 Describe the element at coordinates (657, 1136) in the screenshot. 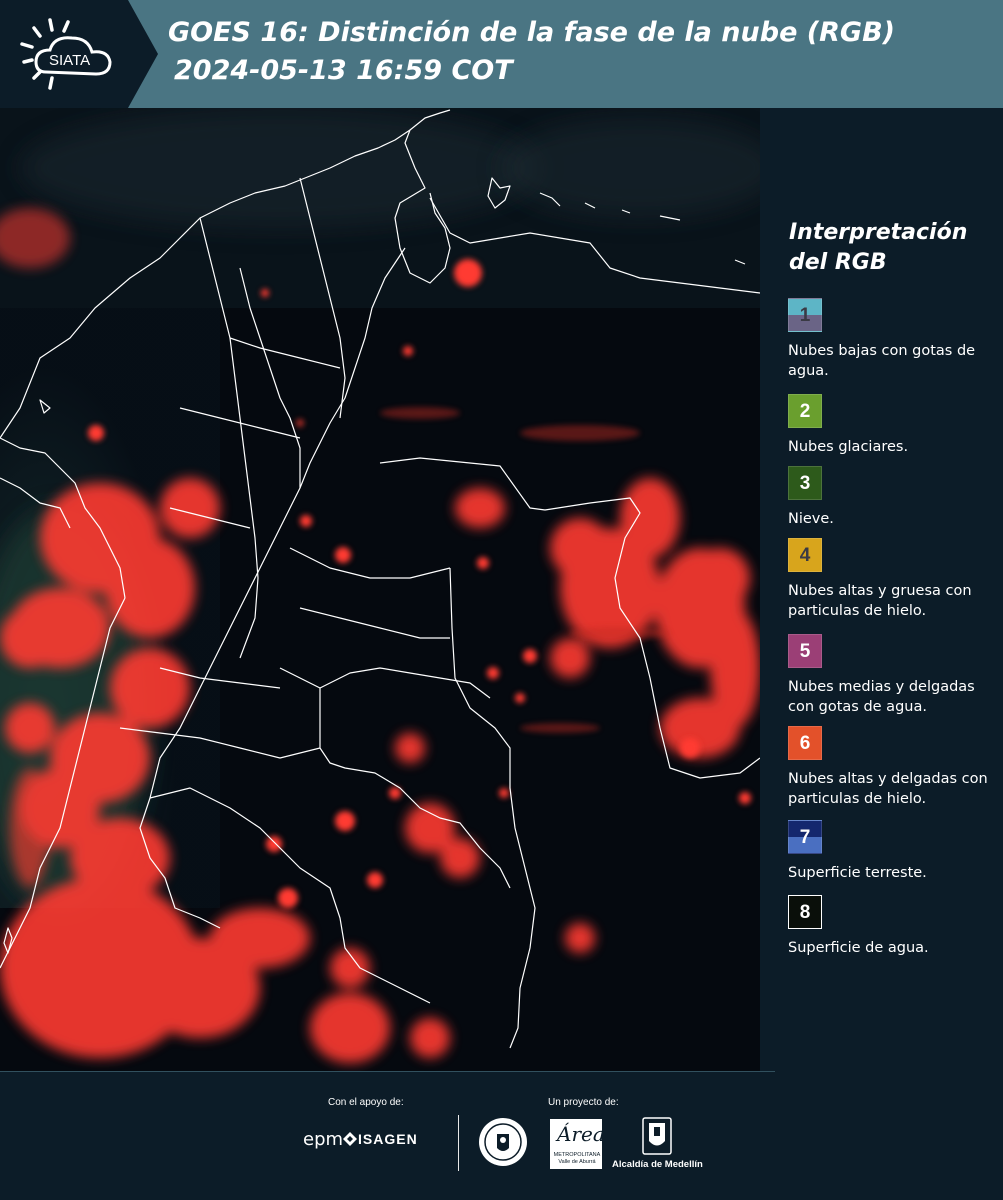

I see `alcaldia-shield-icon` at that location.